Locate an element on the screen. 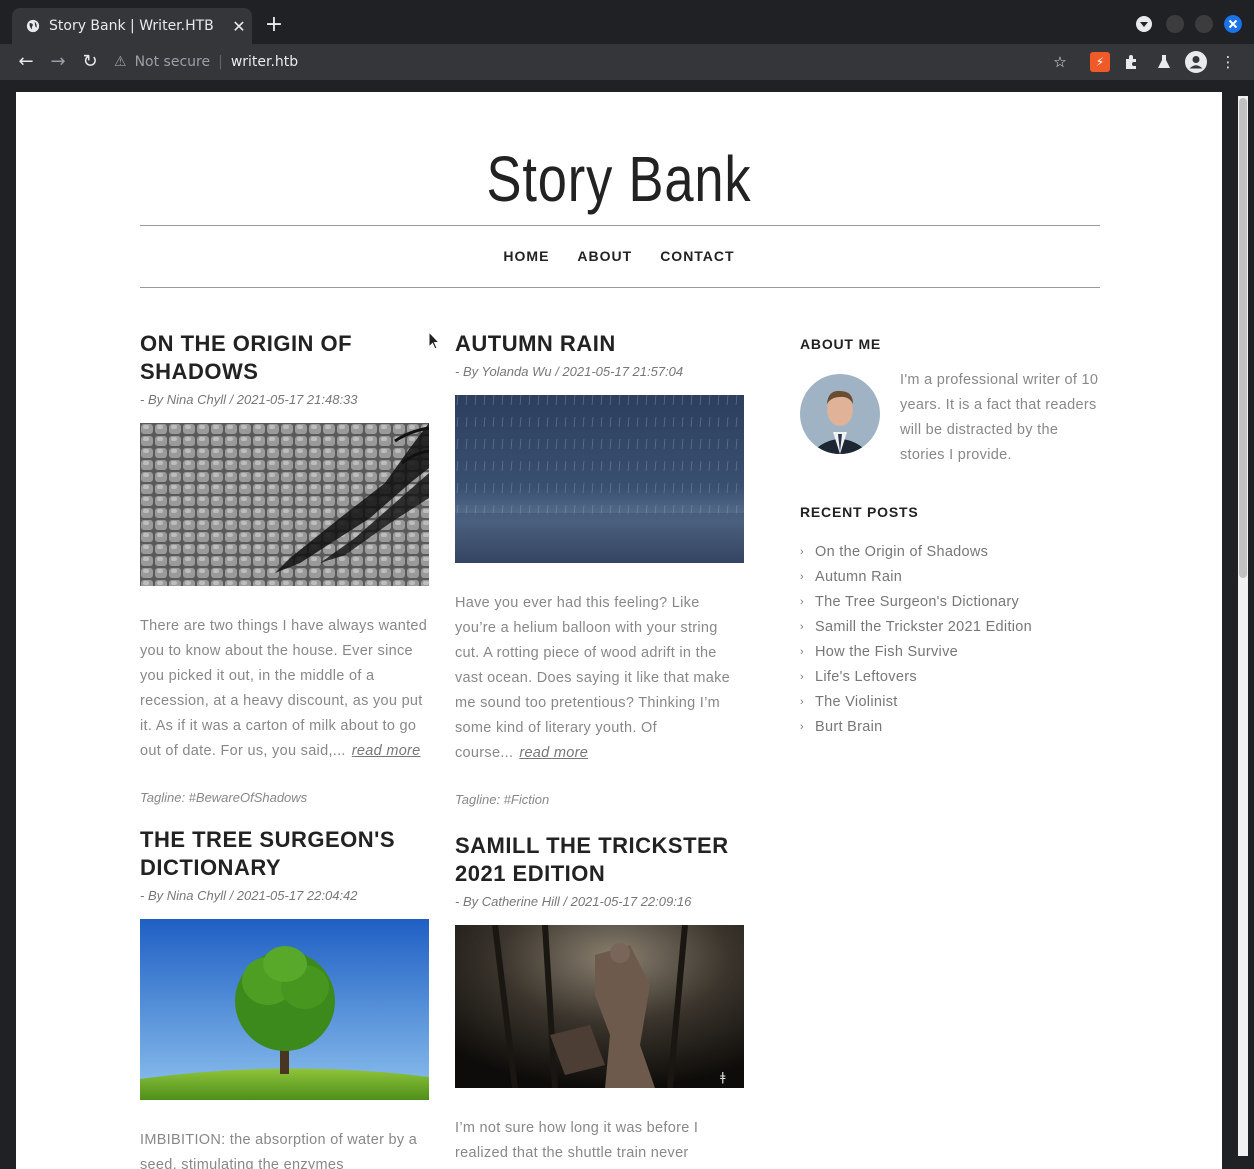 Image resolution: width=1254 pixels, height=1169 pixels. maximize-button is located at coordinates (1204, 24).